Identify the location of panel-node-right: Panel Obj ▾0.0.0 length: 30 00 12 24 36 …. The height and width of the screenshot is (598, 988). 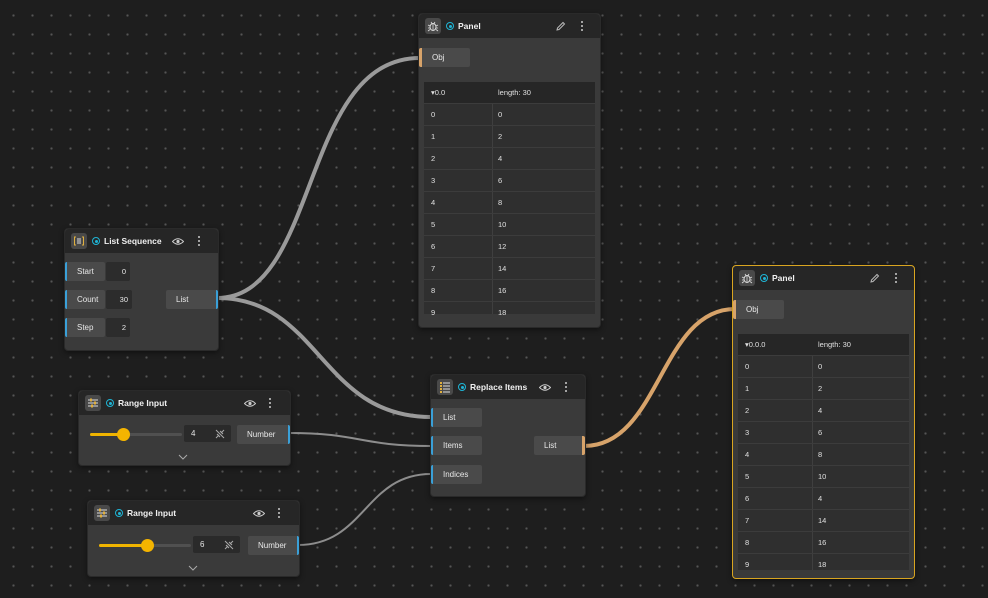
(823, 422).